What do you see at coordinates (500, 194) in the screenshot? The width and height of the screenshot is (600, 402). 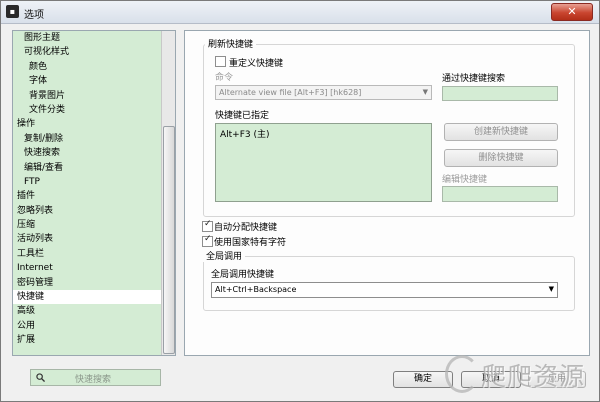 I see `edit-hotkey-input` at bounding box center [500, 194].